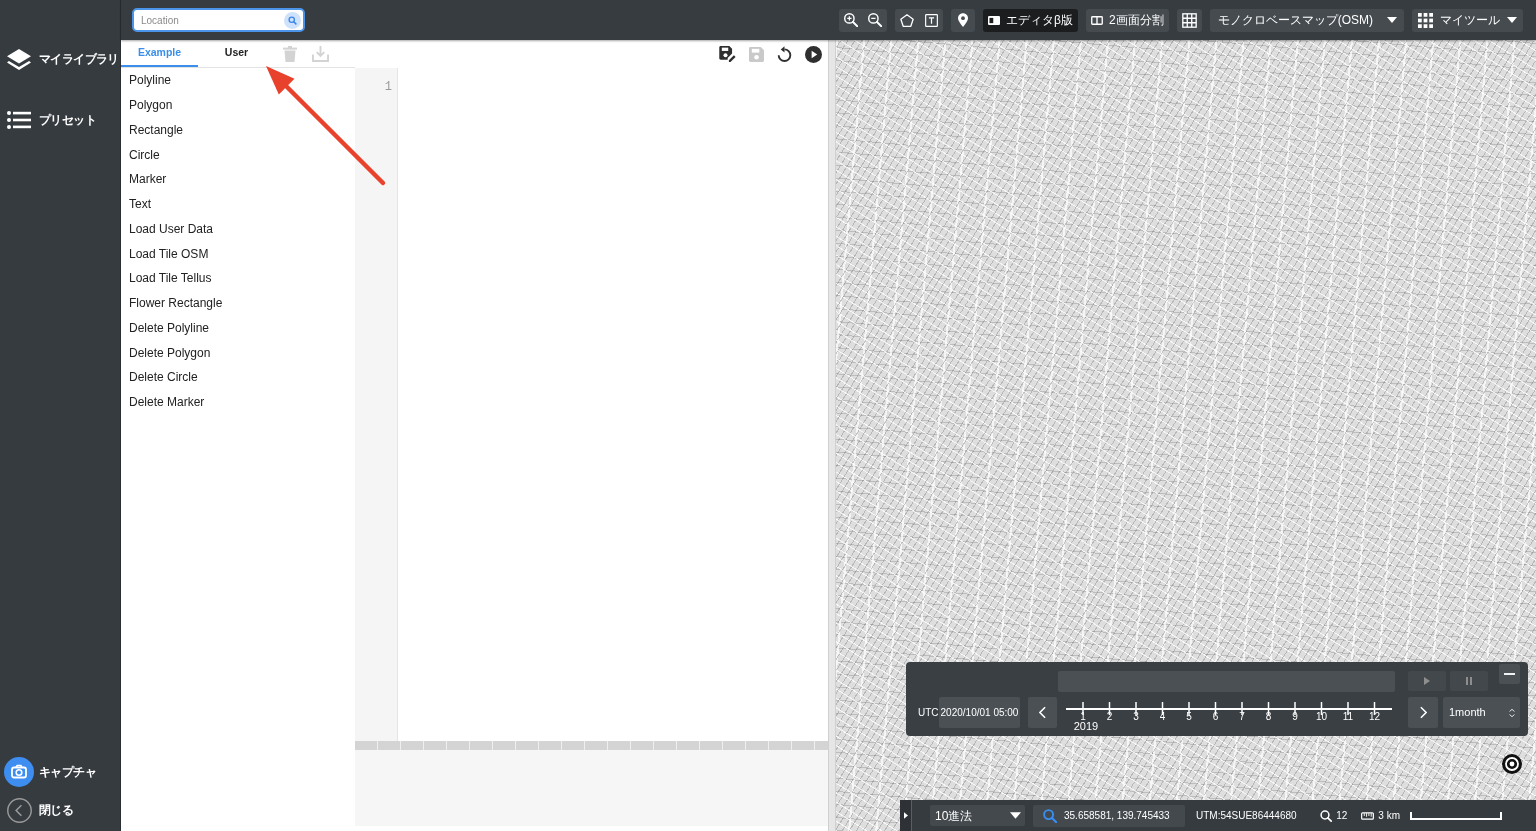 Image resolution: width=1536 pixels, height=831 pixels. What do you see at coordinates (290, 53) in the screenshot?
I see `trash-icon` at bounding box center [290, 53].